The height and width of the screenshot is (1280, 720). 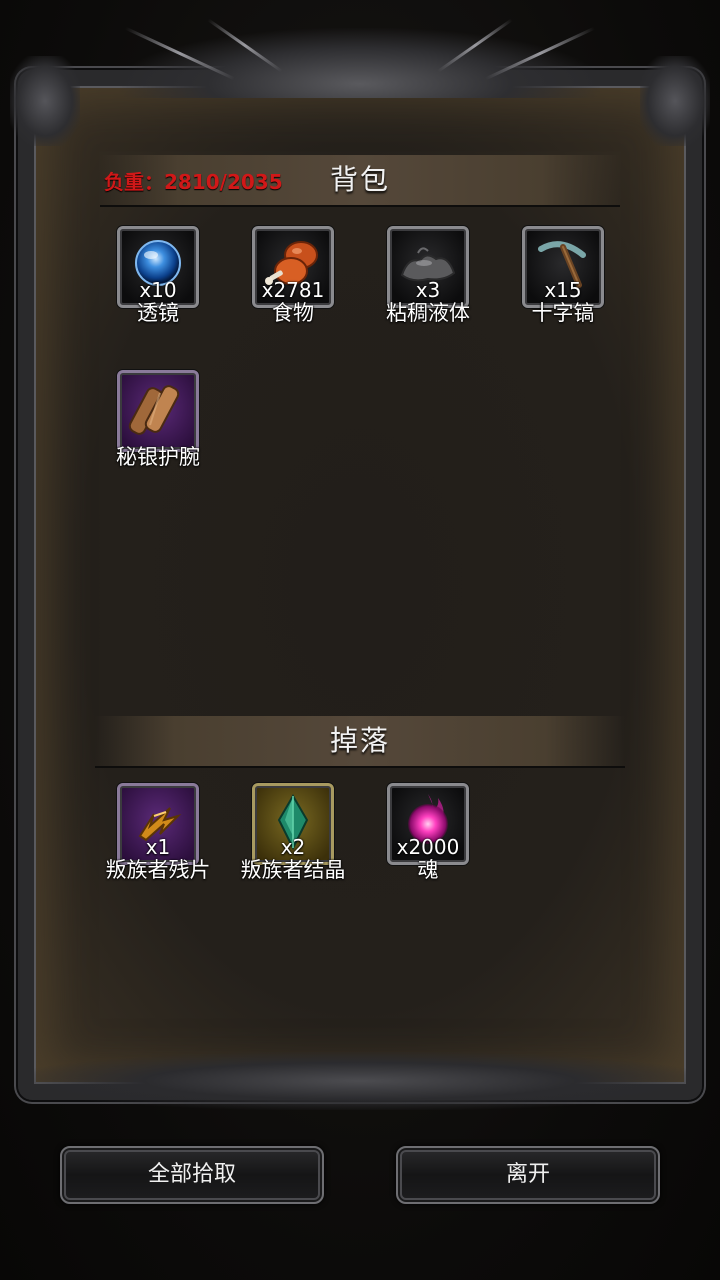 I want to click on drop-item-traitor-crystal: x2 叛族者结晶, so click(x=293, y=840).